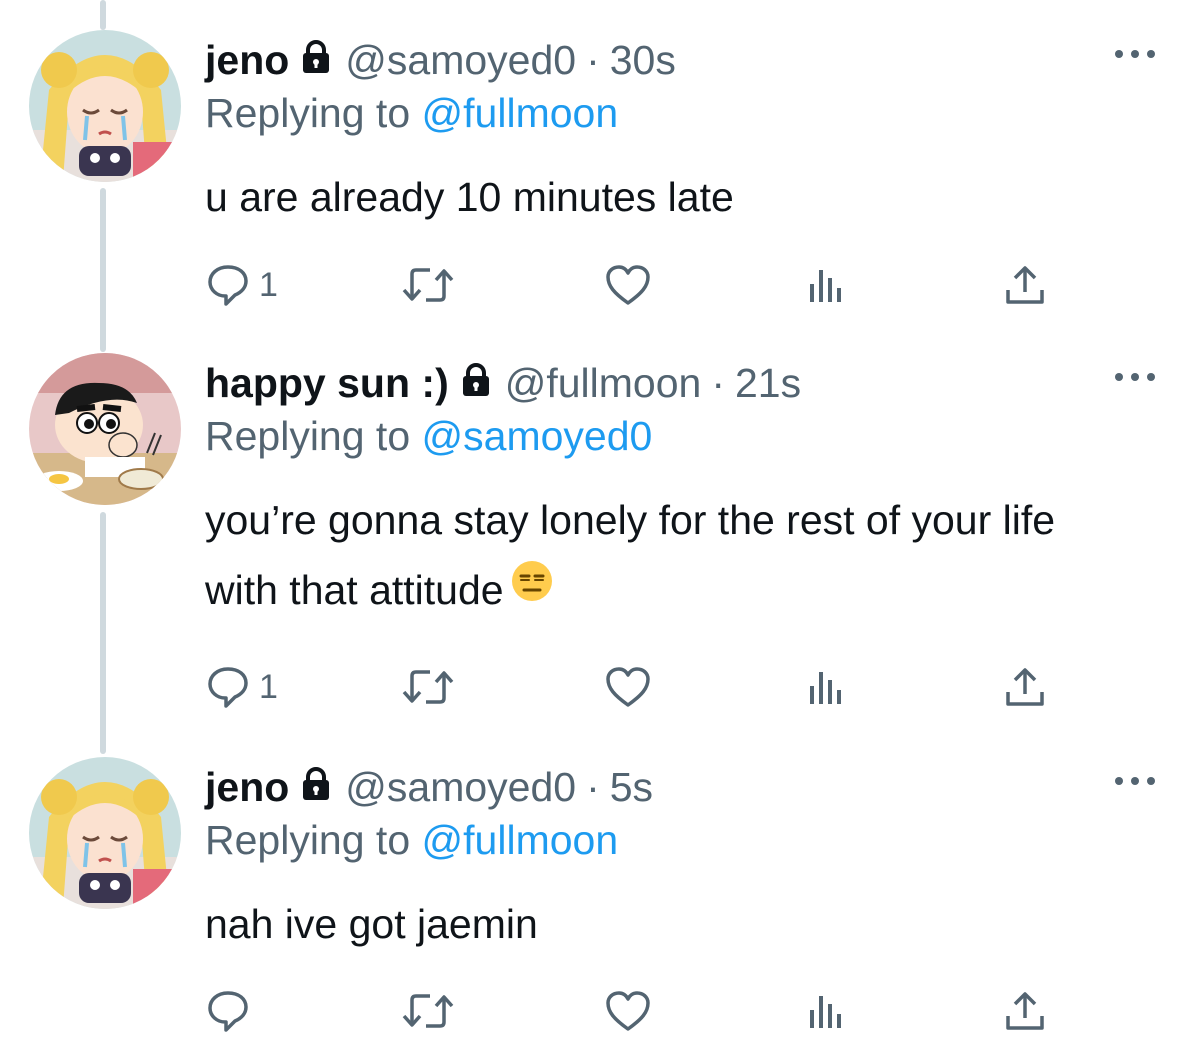  What do you see at coordinates (603, 383) in the screenshot?
I see `user-handle: @fullmoon` at bounding box center [603, 383].